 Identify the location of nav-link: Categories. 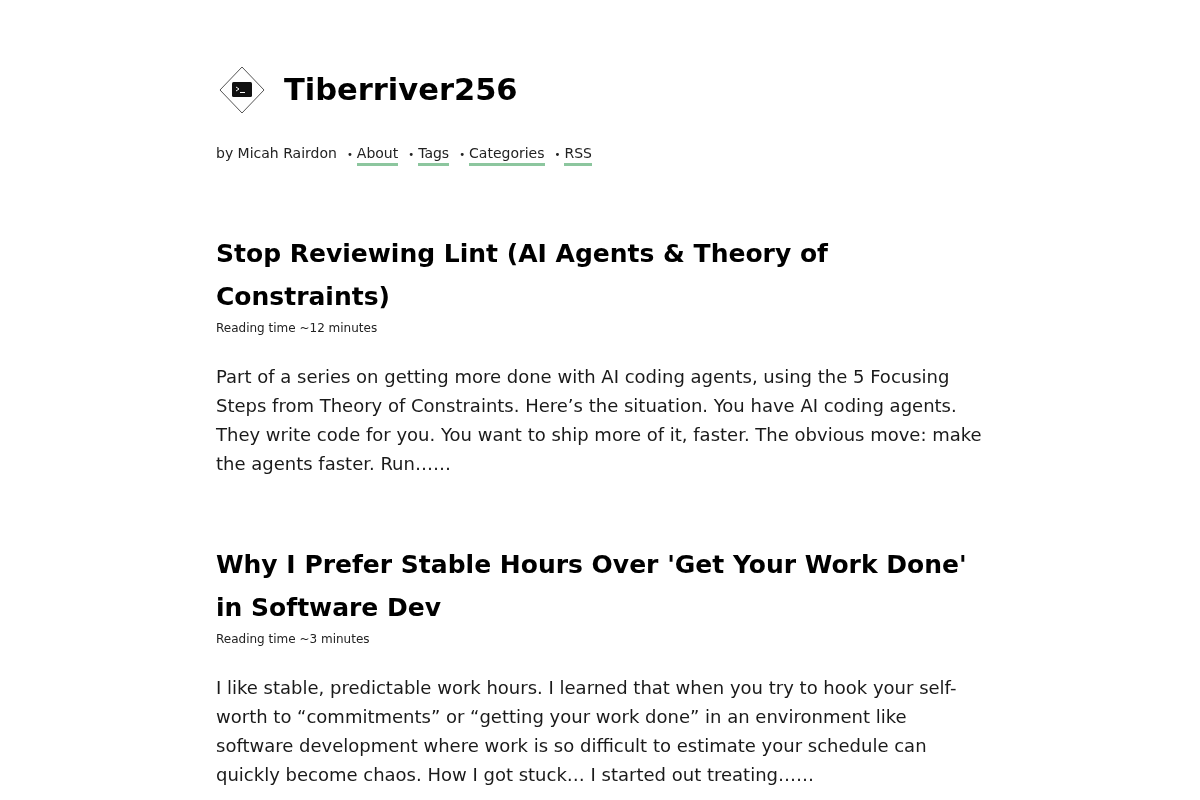
(507, 154).